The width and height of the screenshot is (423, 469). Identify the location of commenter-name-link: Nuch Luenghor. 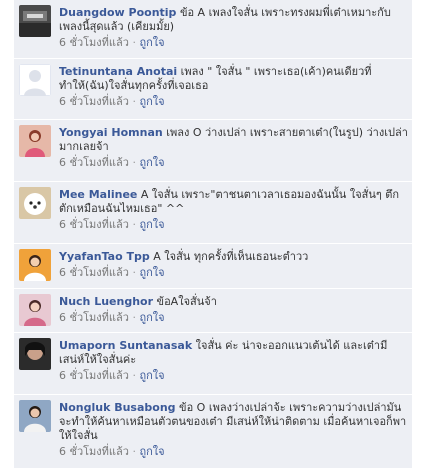
(106, 301).